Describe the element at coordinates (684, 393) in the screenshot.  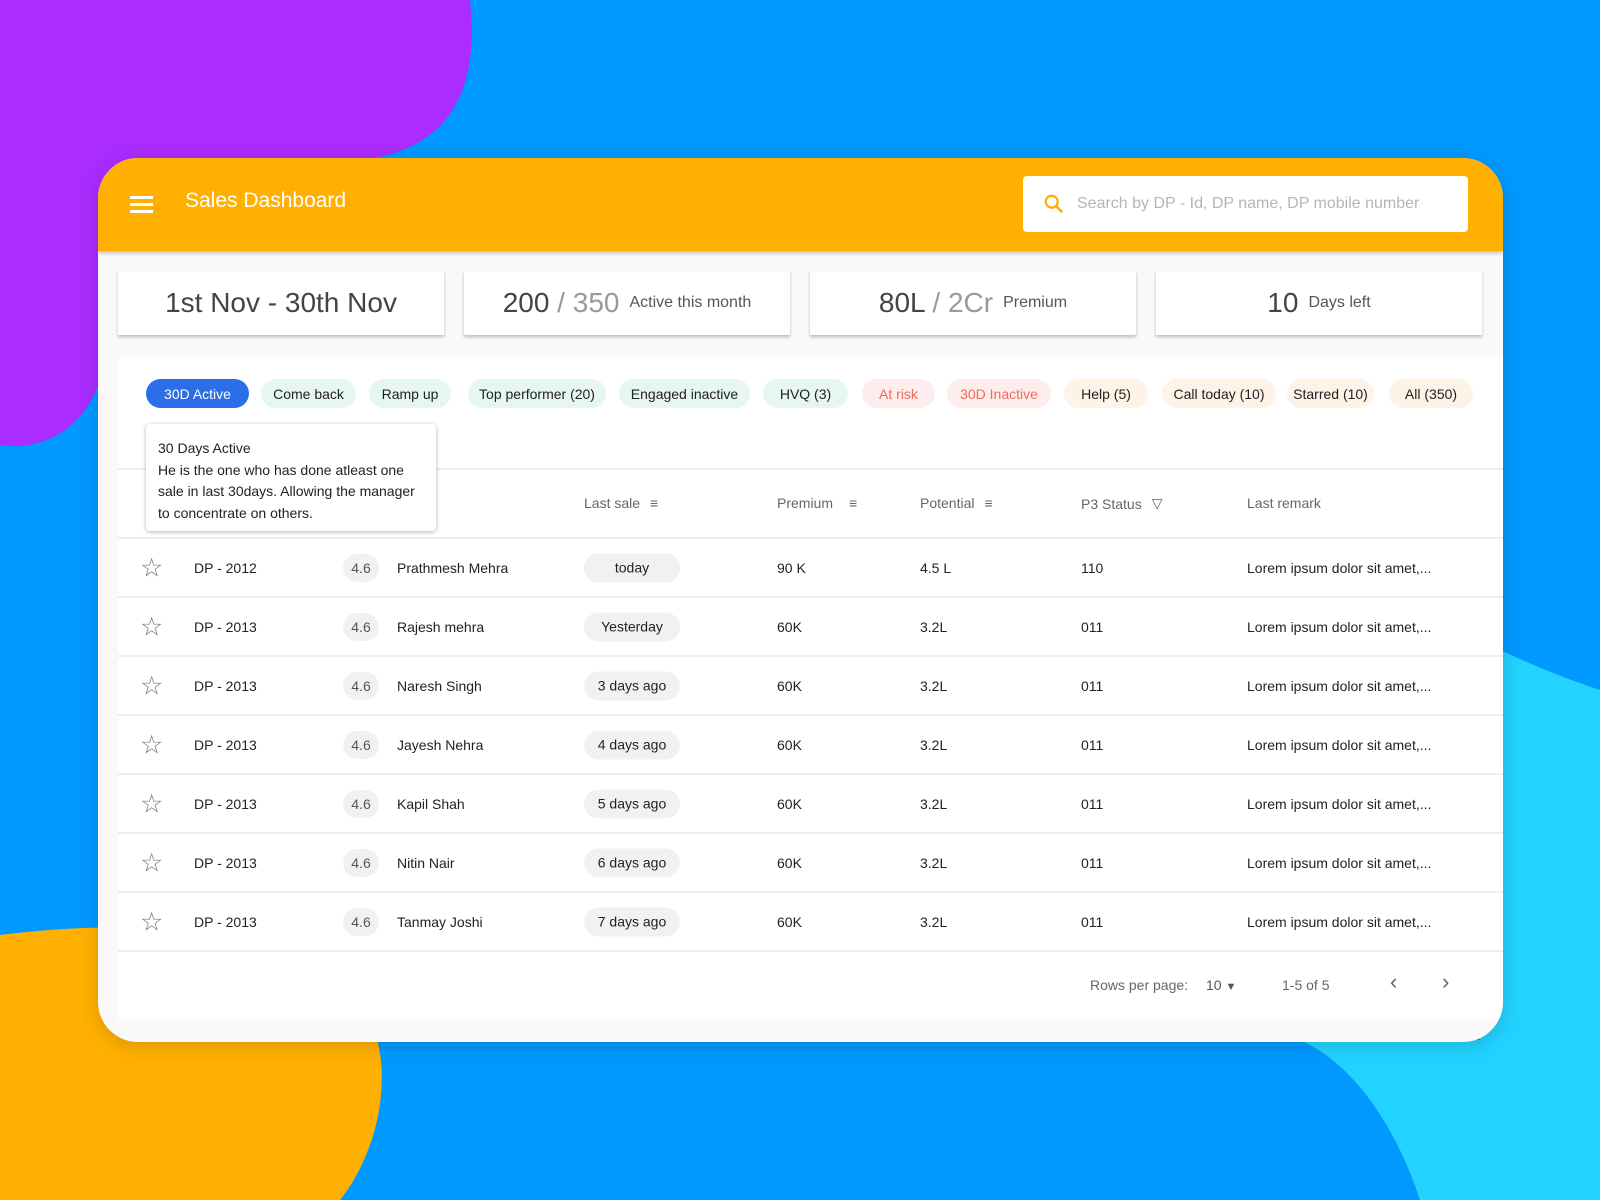
I see `filter-chip: Engaged inactive` at that location.